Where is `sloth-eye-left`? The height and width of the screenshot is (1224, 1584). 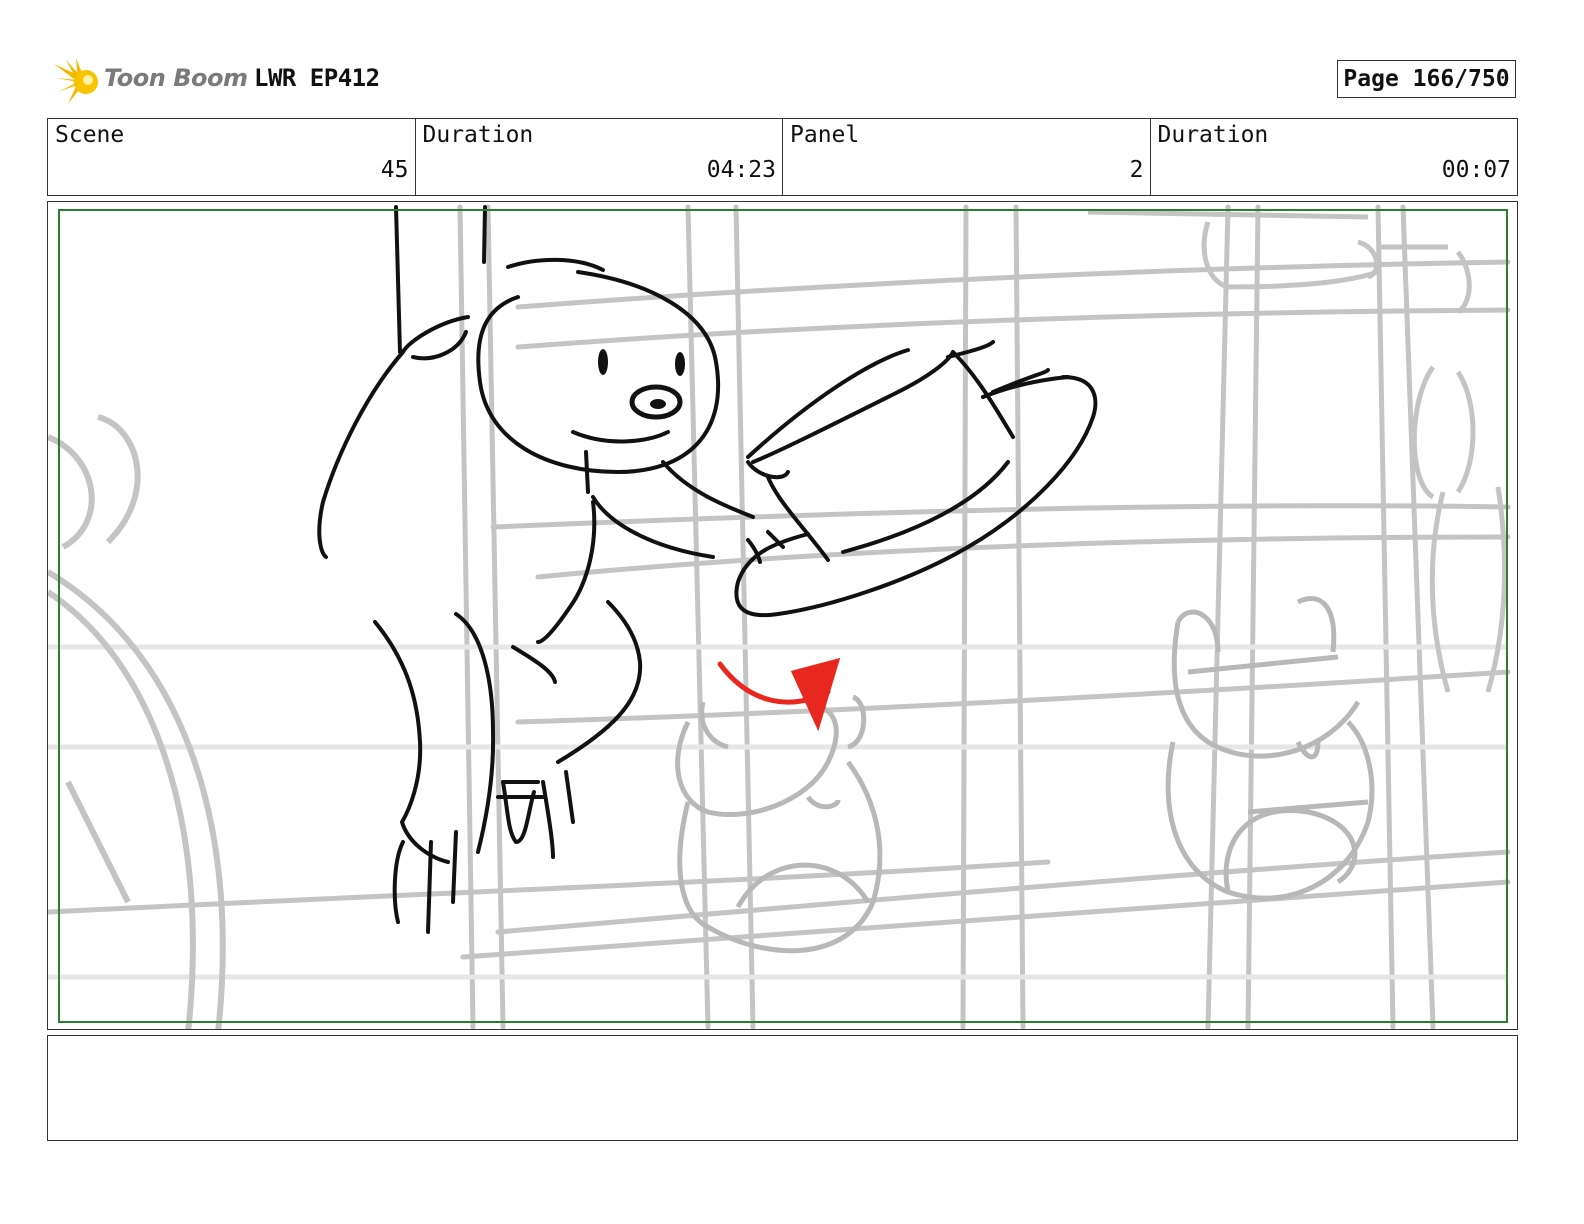
sloth-eye-left is located at coordinates (603, 362).